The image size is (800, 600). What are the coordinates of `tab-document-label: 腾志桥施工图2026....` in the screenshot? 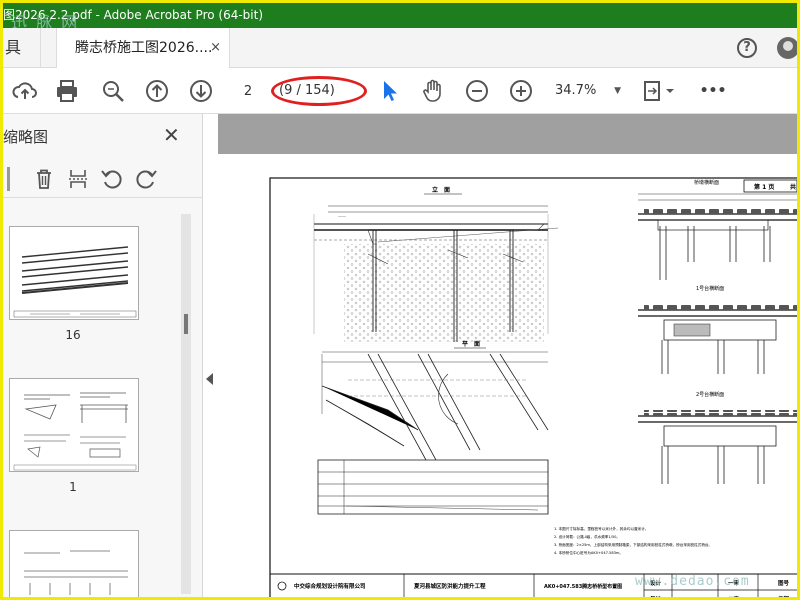 It's located at (144, 48).